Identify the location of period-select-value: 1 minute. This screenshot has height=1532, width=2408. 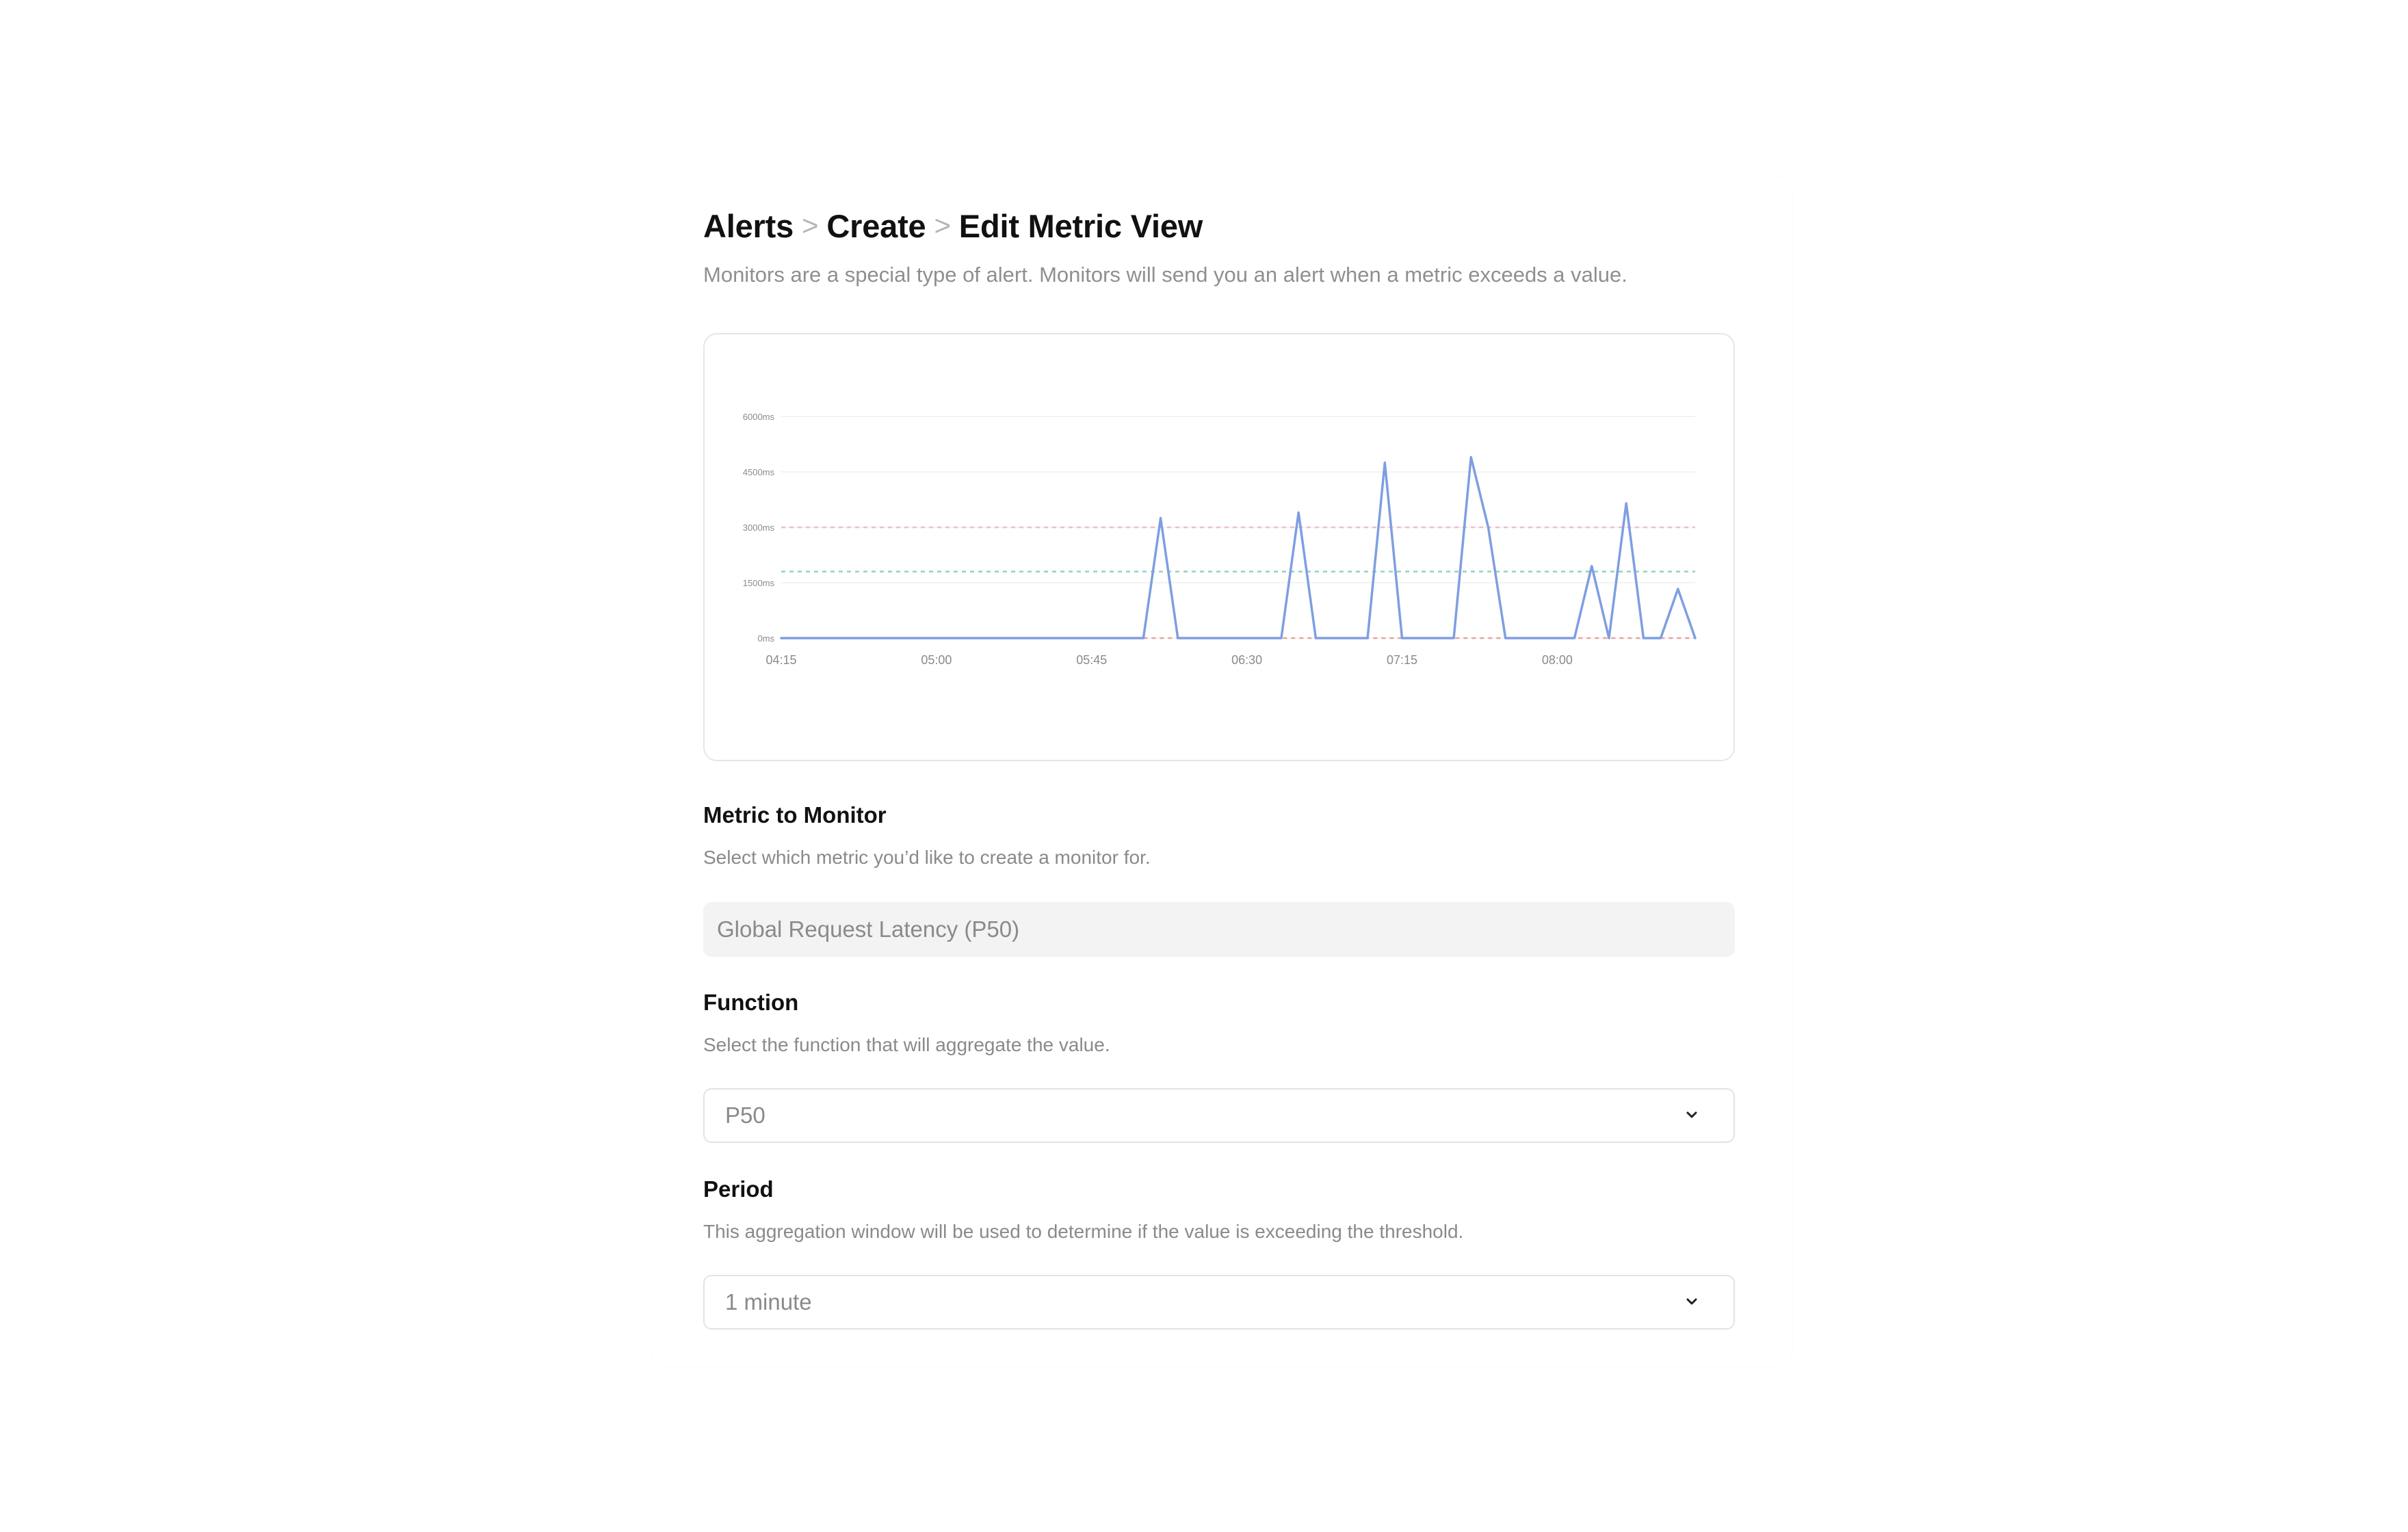
(768, 1302).